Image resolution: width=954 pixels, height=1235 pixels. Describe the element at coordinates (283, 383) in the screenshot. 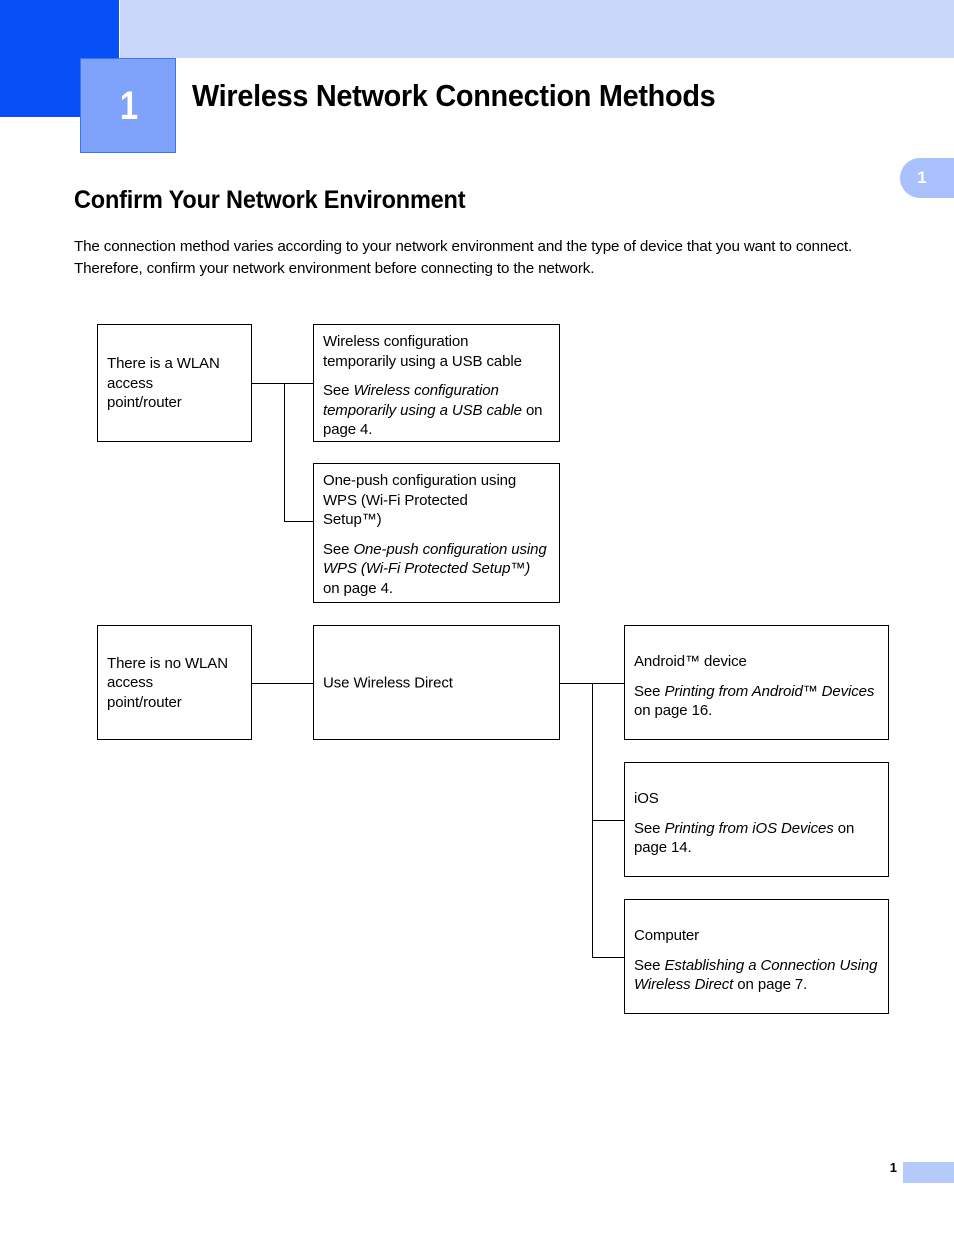

I see `connector-wlan-stem` at that location.